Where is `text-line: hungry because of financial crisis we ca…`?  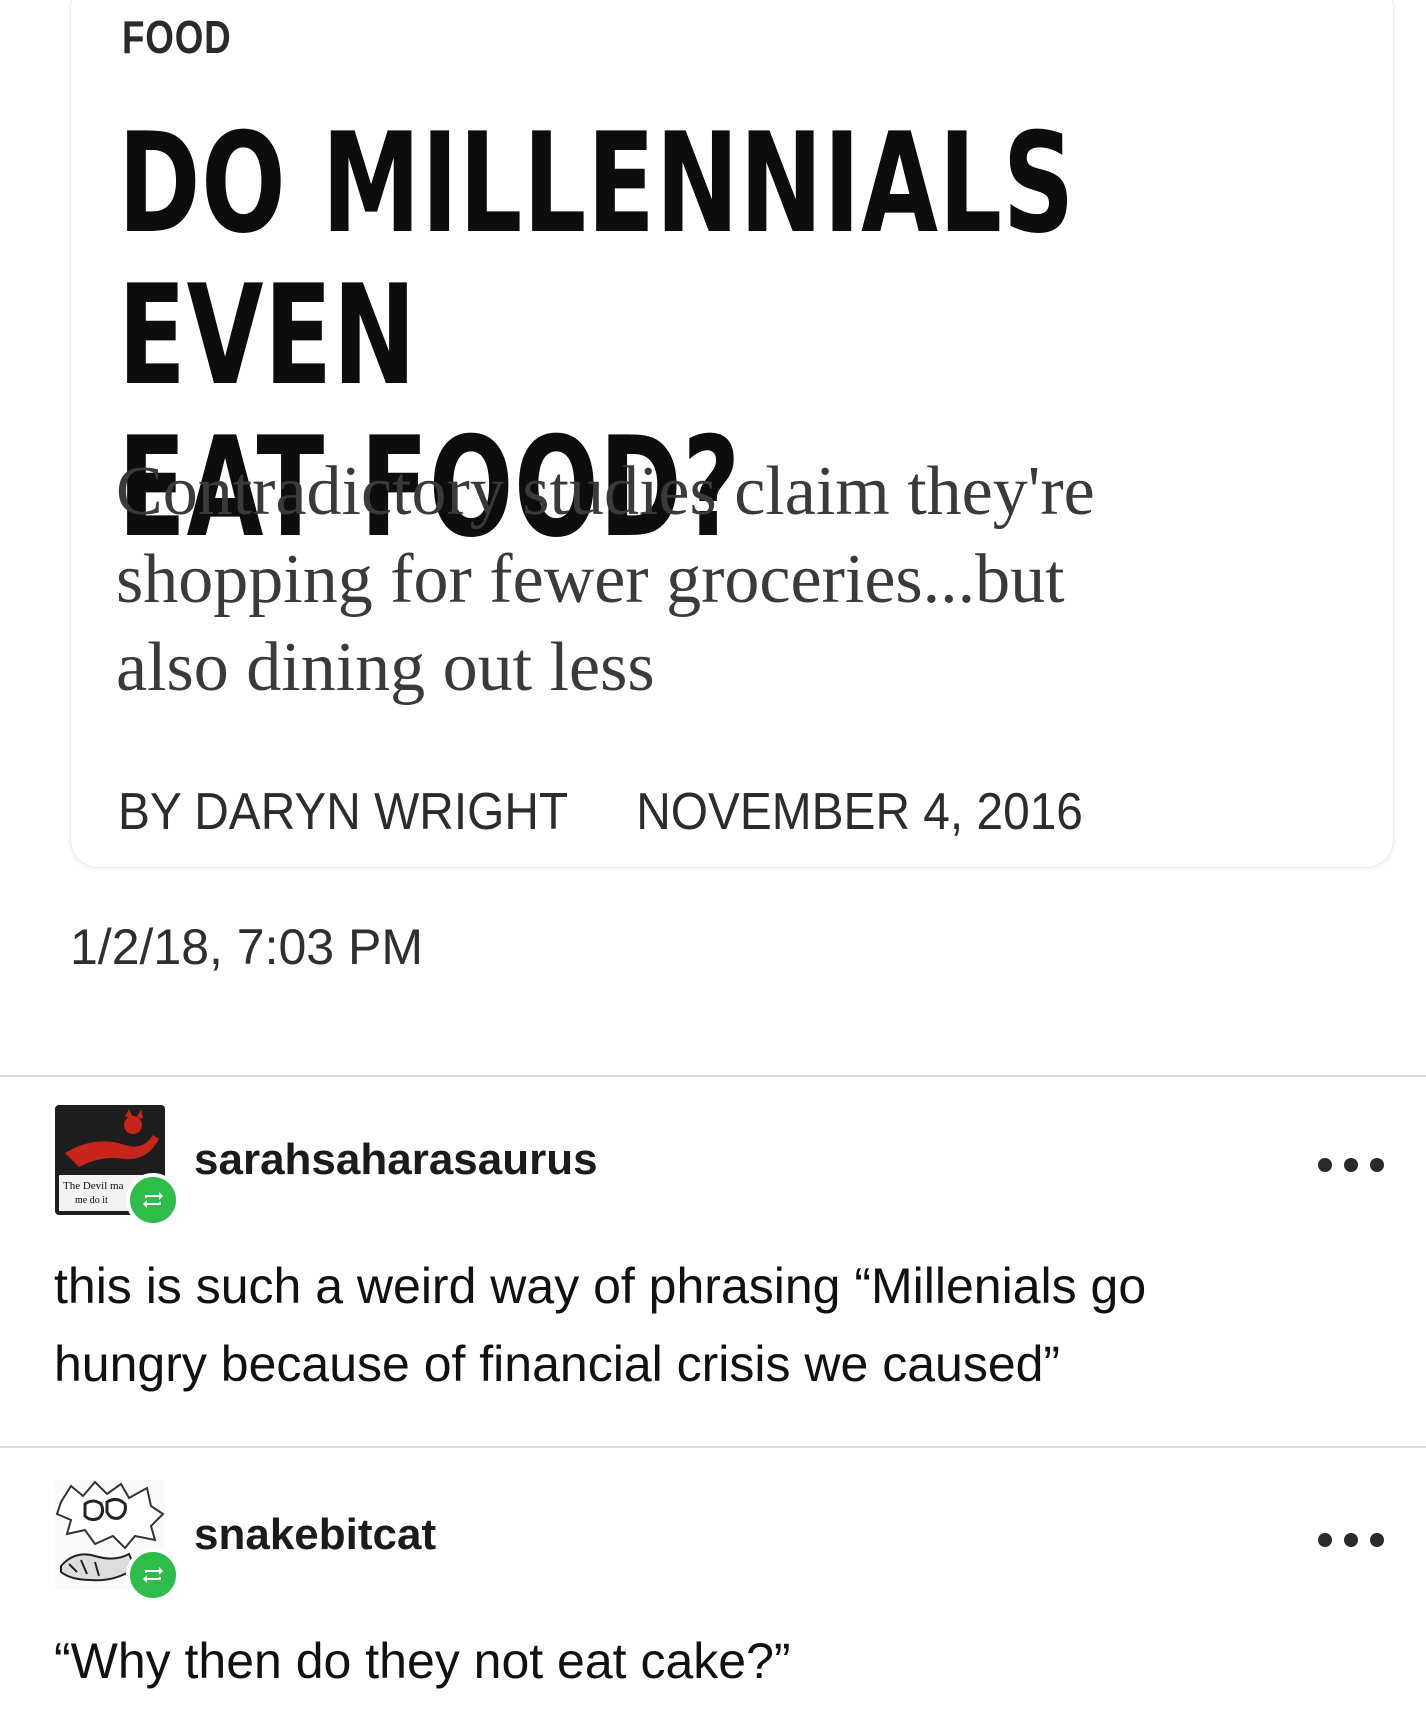 text-line: hungry because of financial crisis we ca… is located at coordinates (557, 1364).